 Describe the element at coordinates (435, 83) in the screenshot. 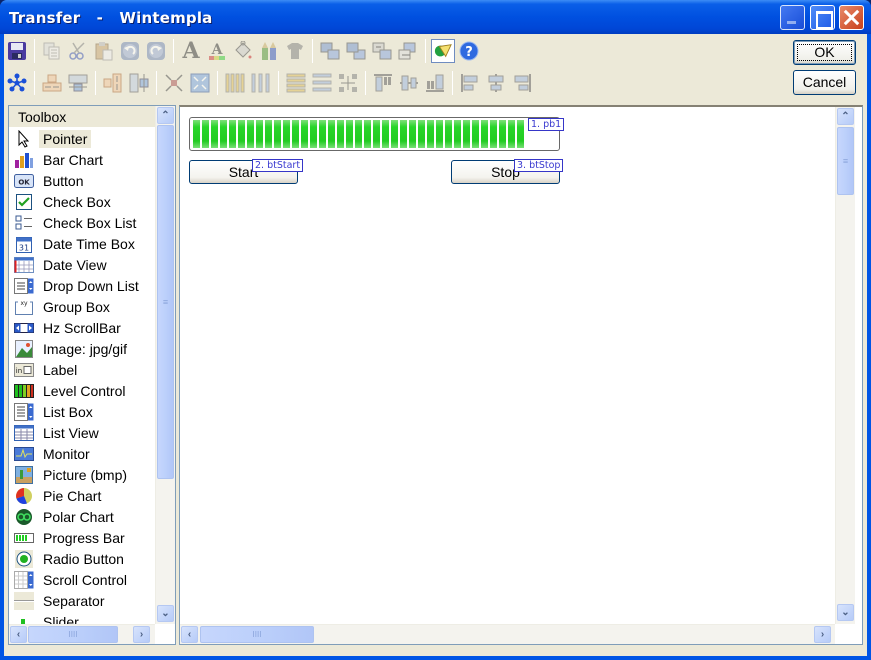

I see `align-bottom-icon` at that location.